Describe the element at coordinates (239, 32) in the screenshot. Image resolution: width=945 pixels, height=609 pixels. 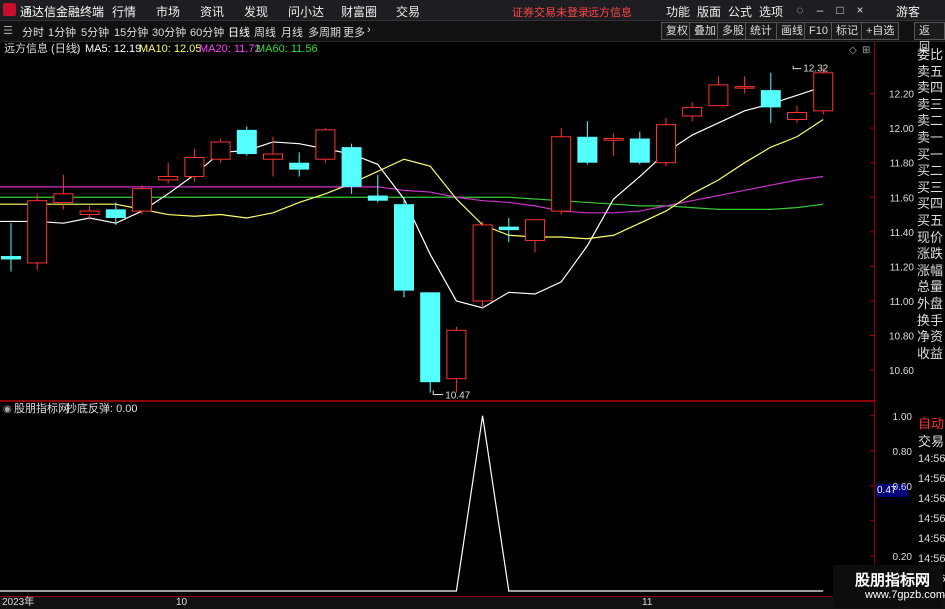
I see `period-daily: 日线` at that location.